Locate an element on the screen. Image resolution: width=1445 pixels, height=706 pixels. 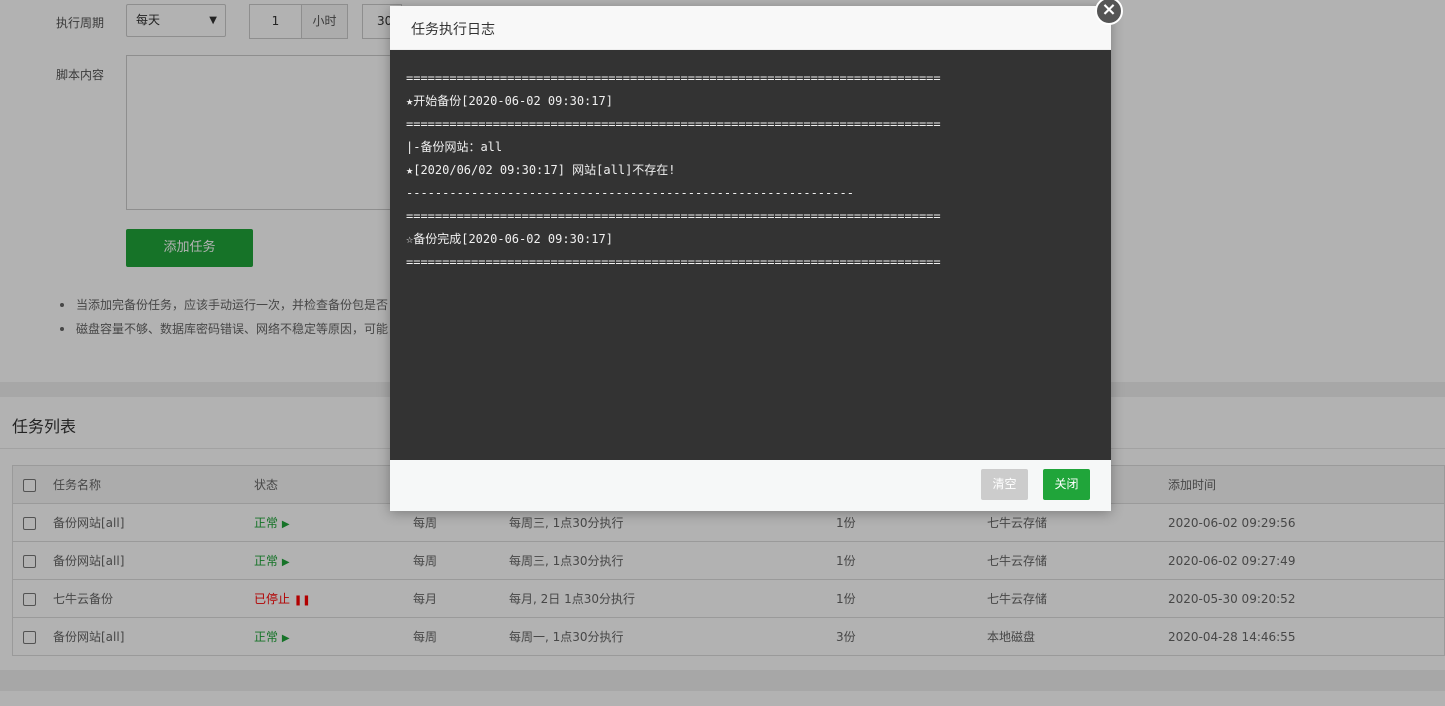
close-button: 关闭 is located at coordinates (1066, 484).